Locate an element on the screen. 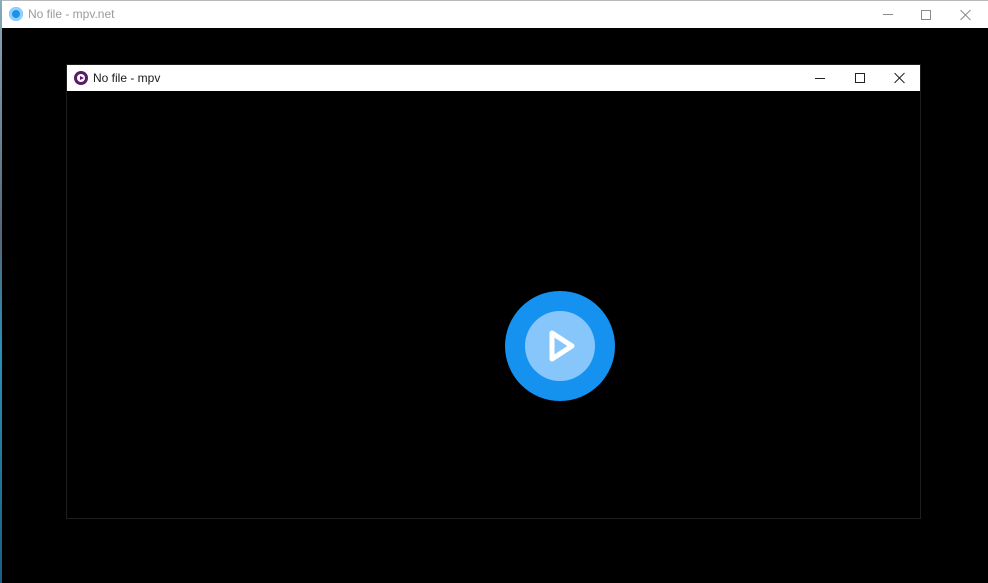 The width and height of the screenshot is (988, 583). play-button-inner is located at coordinates (560, 346).